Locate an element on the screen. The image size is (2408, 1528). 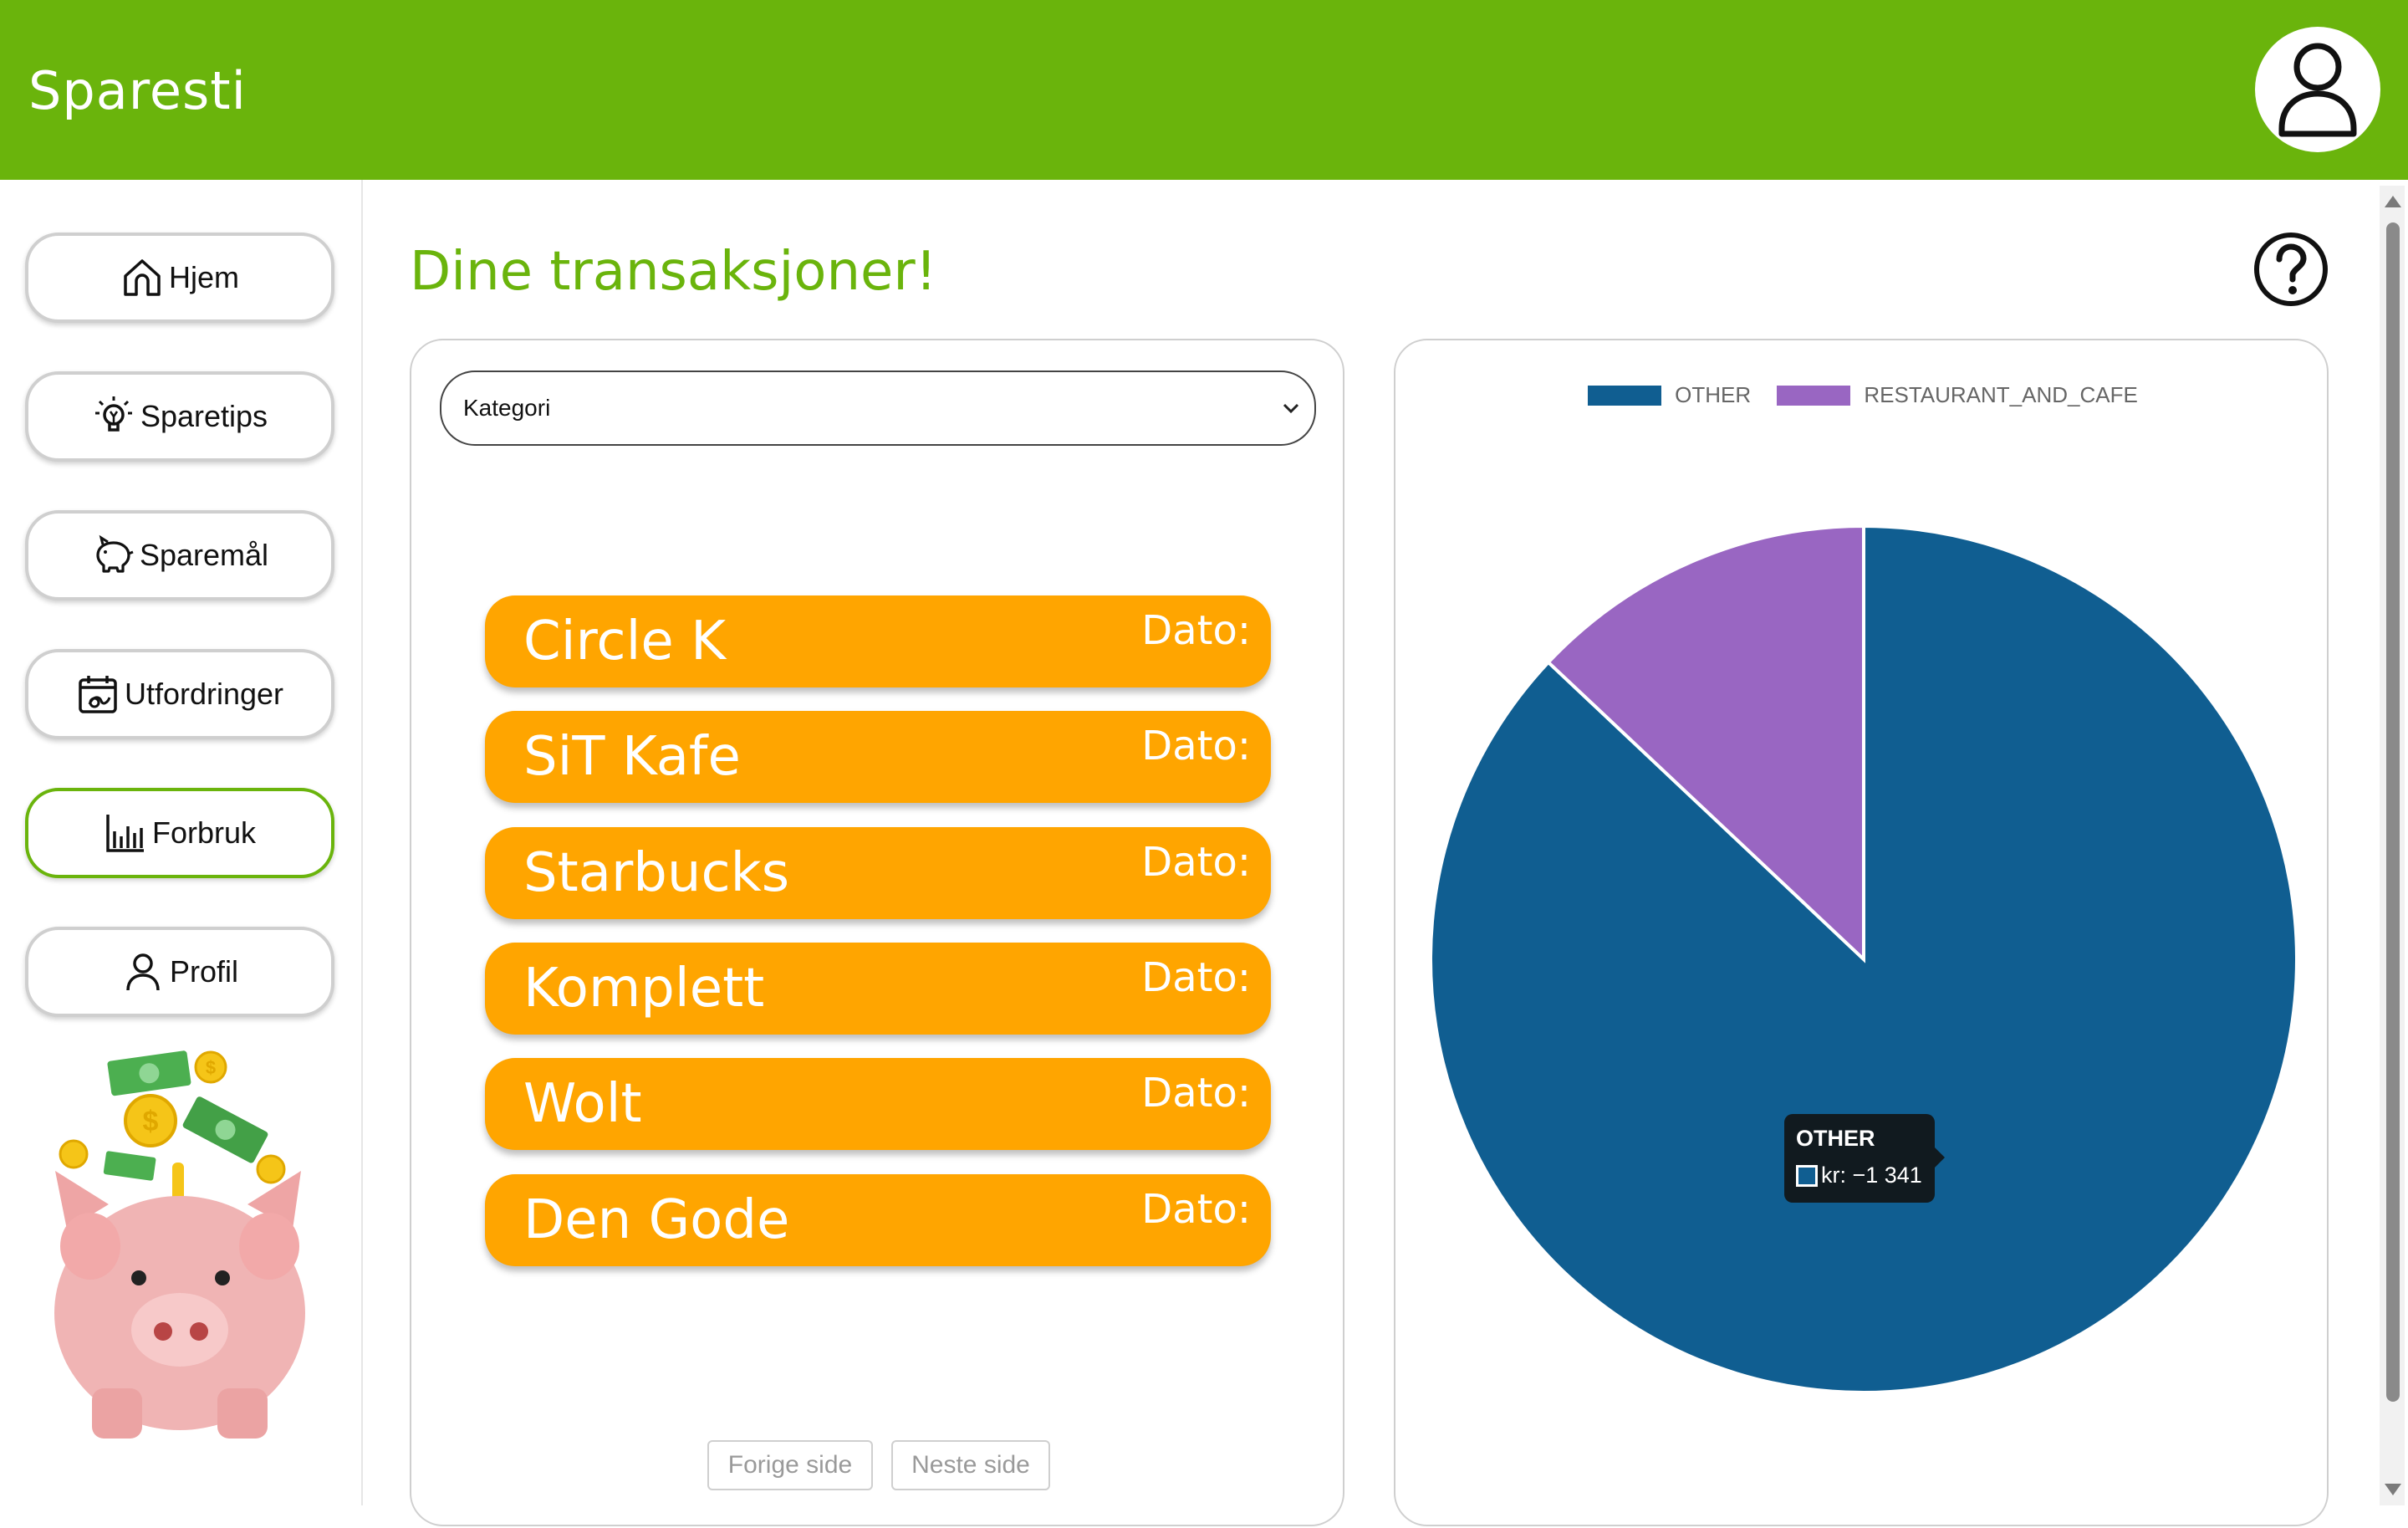
lightbulb-icon is located at coordinates (113, 414).